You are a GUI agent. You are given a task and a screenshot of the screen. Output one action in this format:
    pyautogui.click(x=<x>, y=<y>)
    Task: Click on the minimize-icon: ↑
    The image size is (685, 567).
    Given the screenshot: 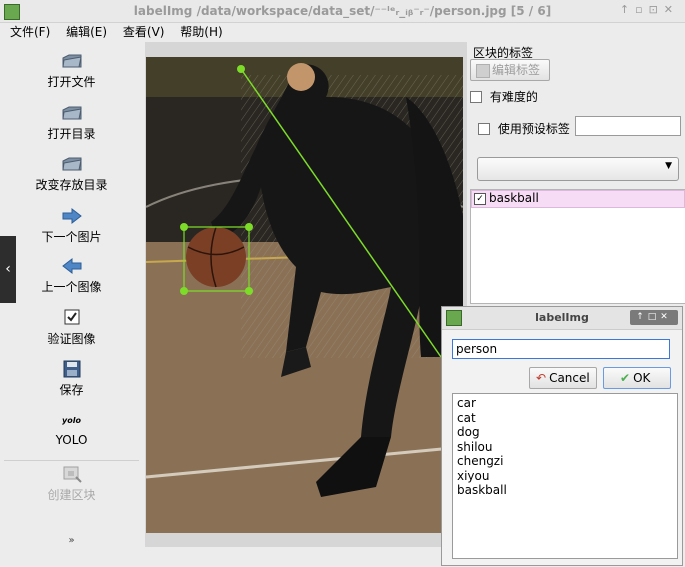 What is the action you would take?
    pyautogui.click(x=627, y=9)
    